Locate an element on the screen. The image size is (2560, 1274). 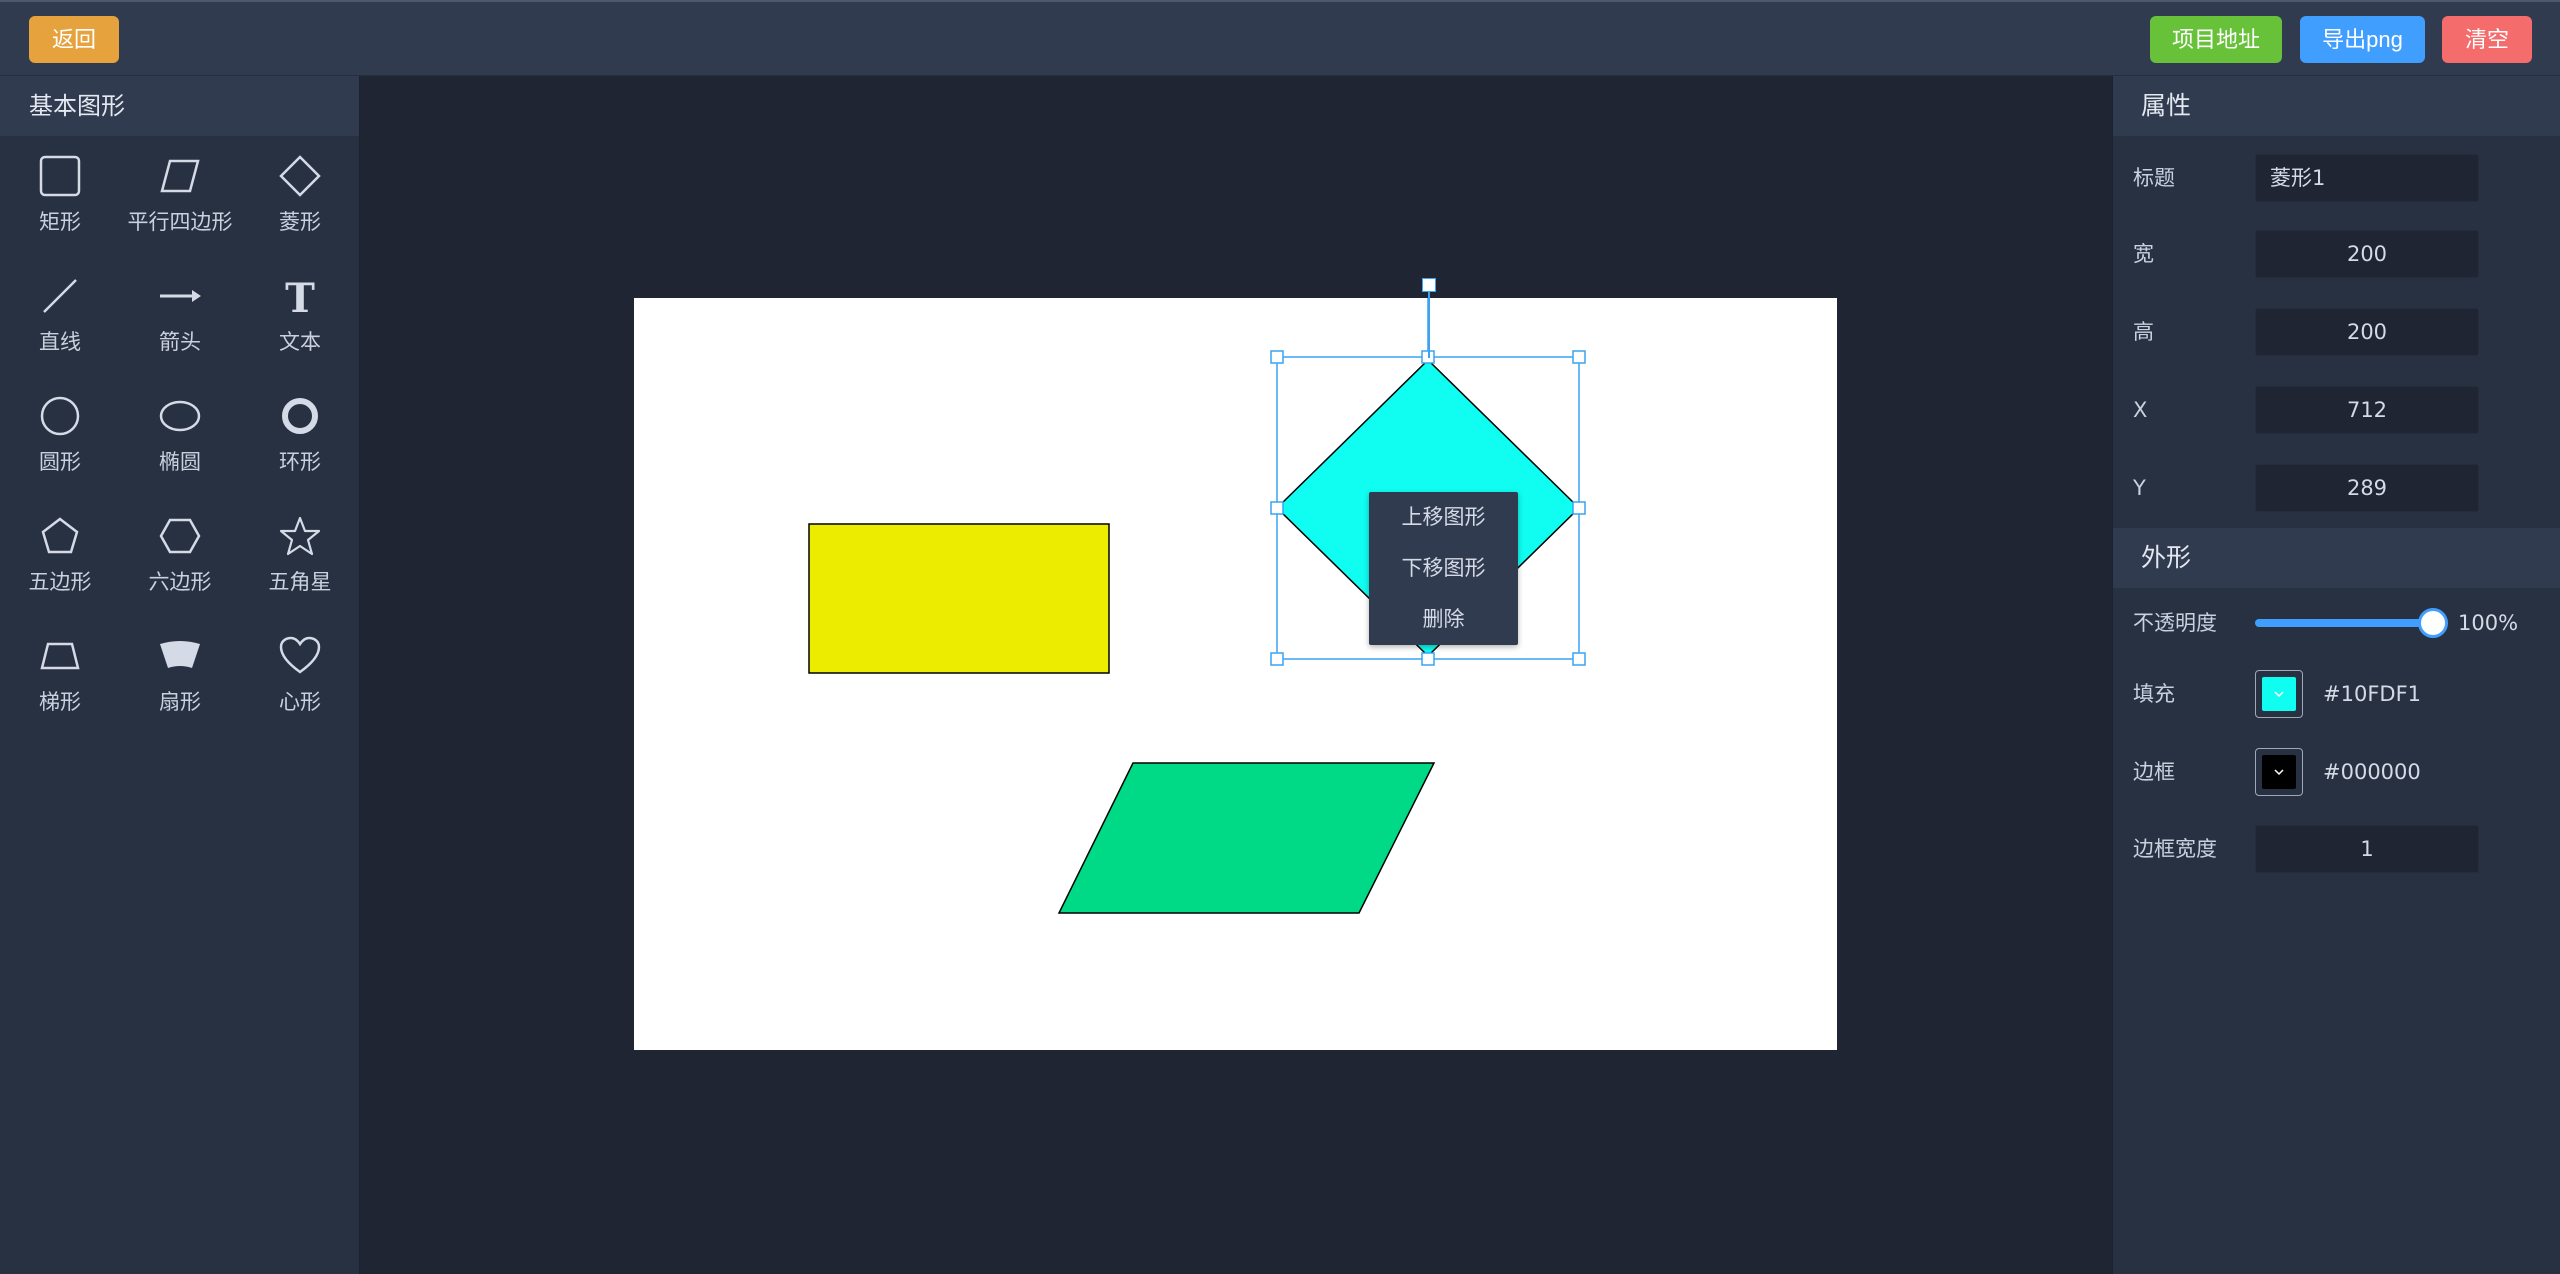
shape-item-text: T 文本 is located at coordinates (300, 321).